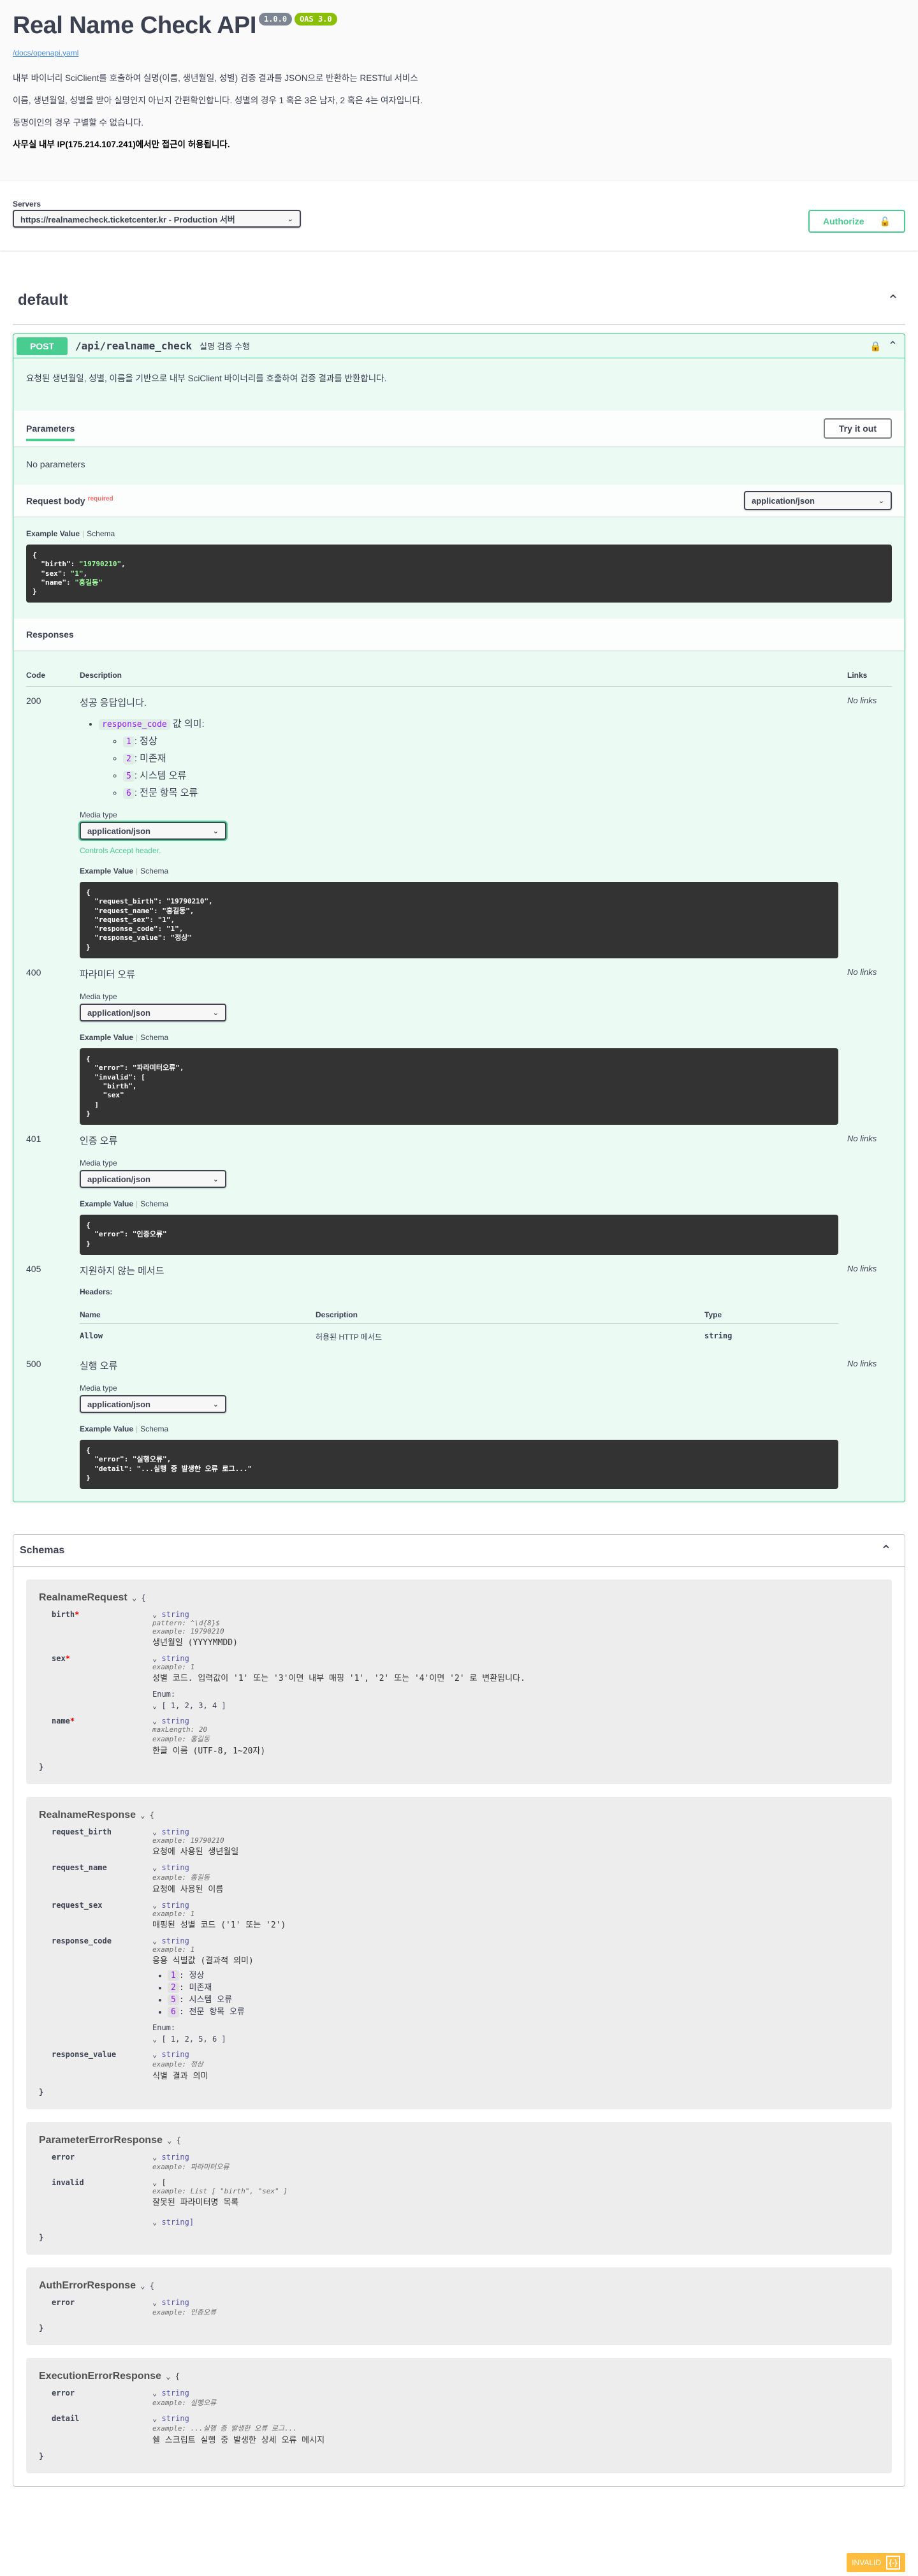  I want to click on description-line: 사무실 내부 IP(175.214.107.241)에서만 접근이 허용됩니다., so click(121, 145).